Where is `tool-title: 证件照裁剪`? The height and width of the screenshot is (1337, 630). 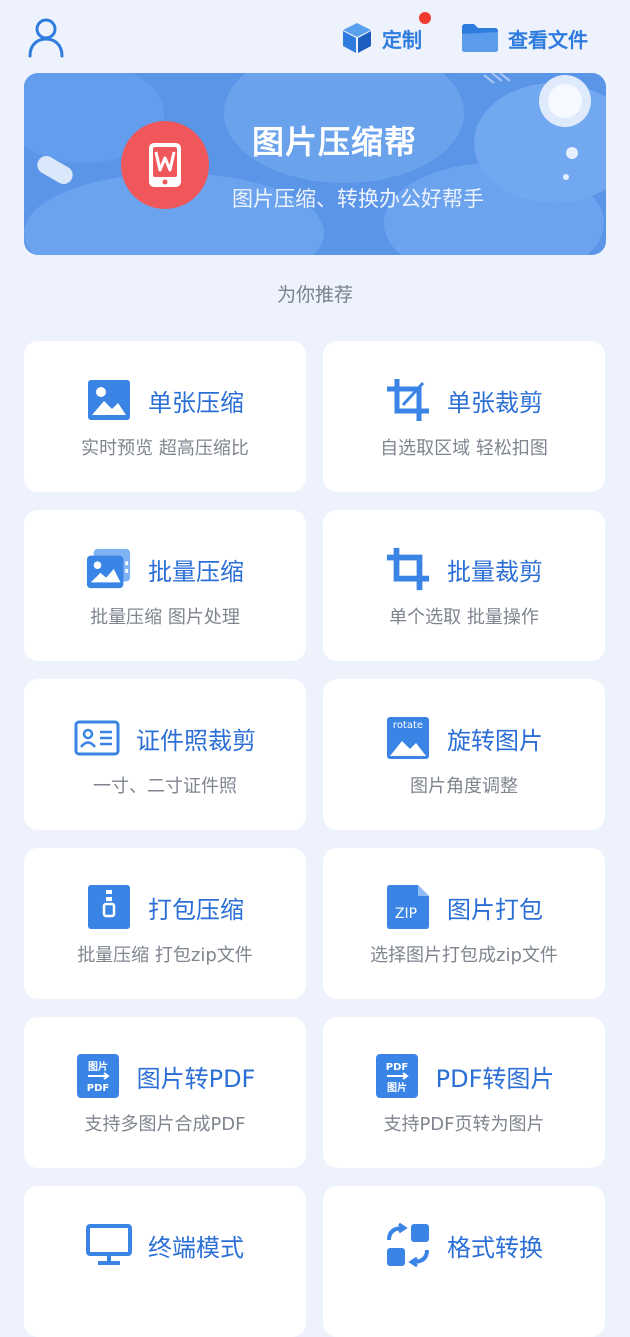 tool-title: 证件照裁剪 is located at coordinates (196, 740).